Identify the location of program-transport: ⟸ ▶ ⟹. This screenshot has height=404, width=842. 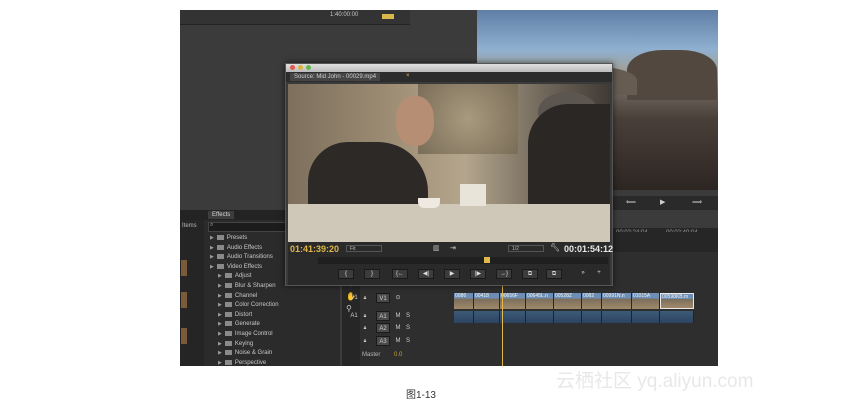
(665, 203).